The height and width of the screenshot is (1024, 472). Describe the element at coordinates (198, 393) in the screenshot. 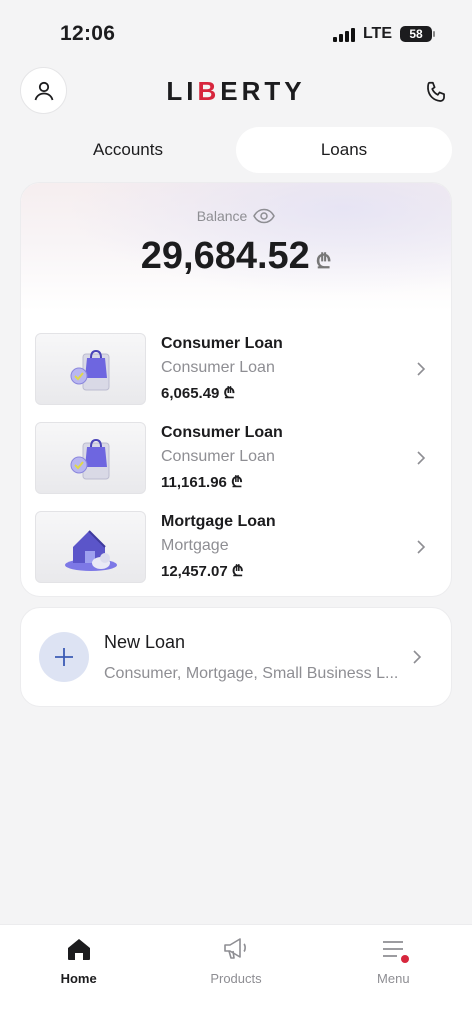

I see `loan-amount: 6,065.49 ₾` at that location.